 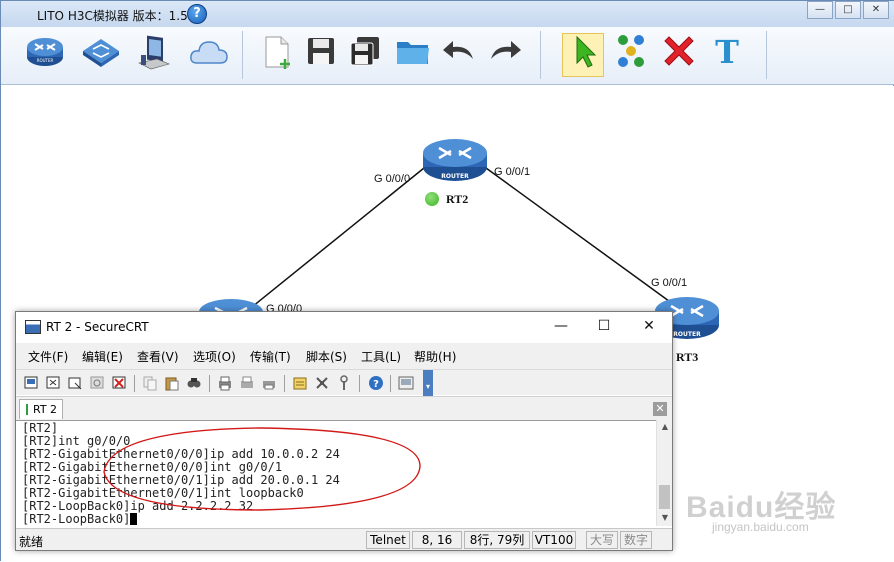 What do you see at coordinates (413, 51) in the screenshot?
I see `open-folder-icon` at bounding box center [413, 51].